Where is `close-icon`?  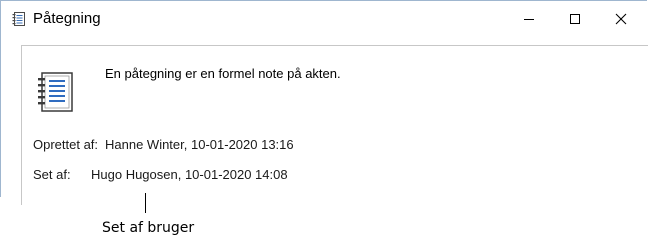 close-icon is located at coordinates (621, 19).